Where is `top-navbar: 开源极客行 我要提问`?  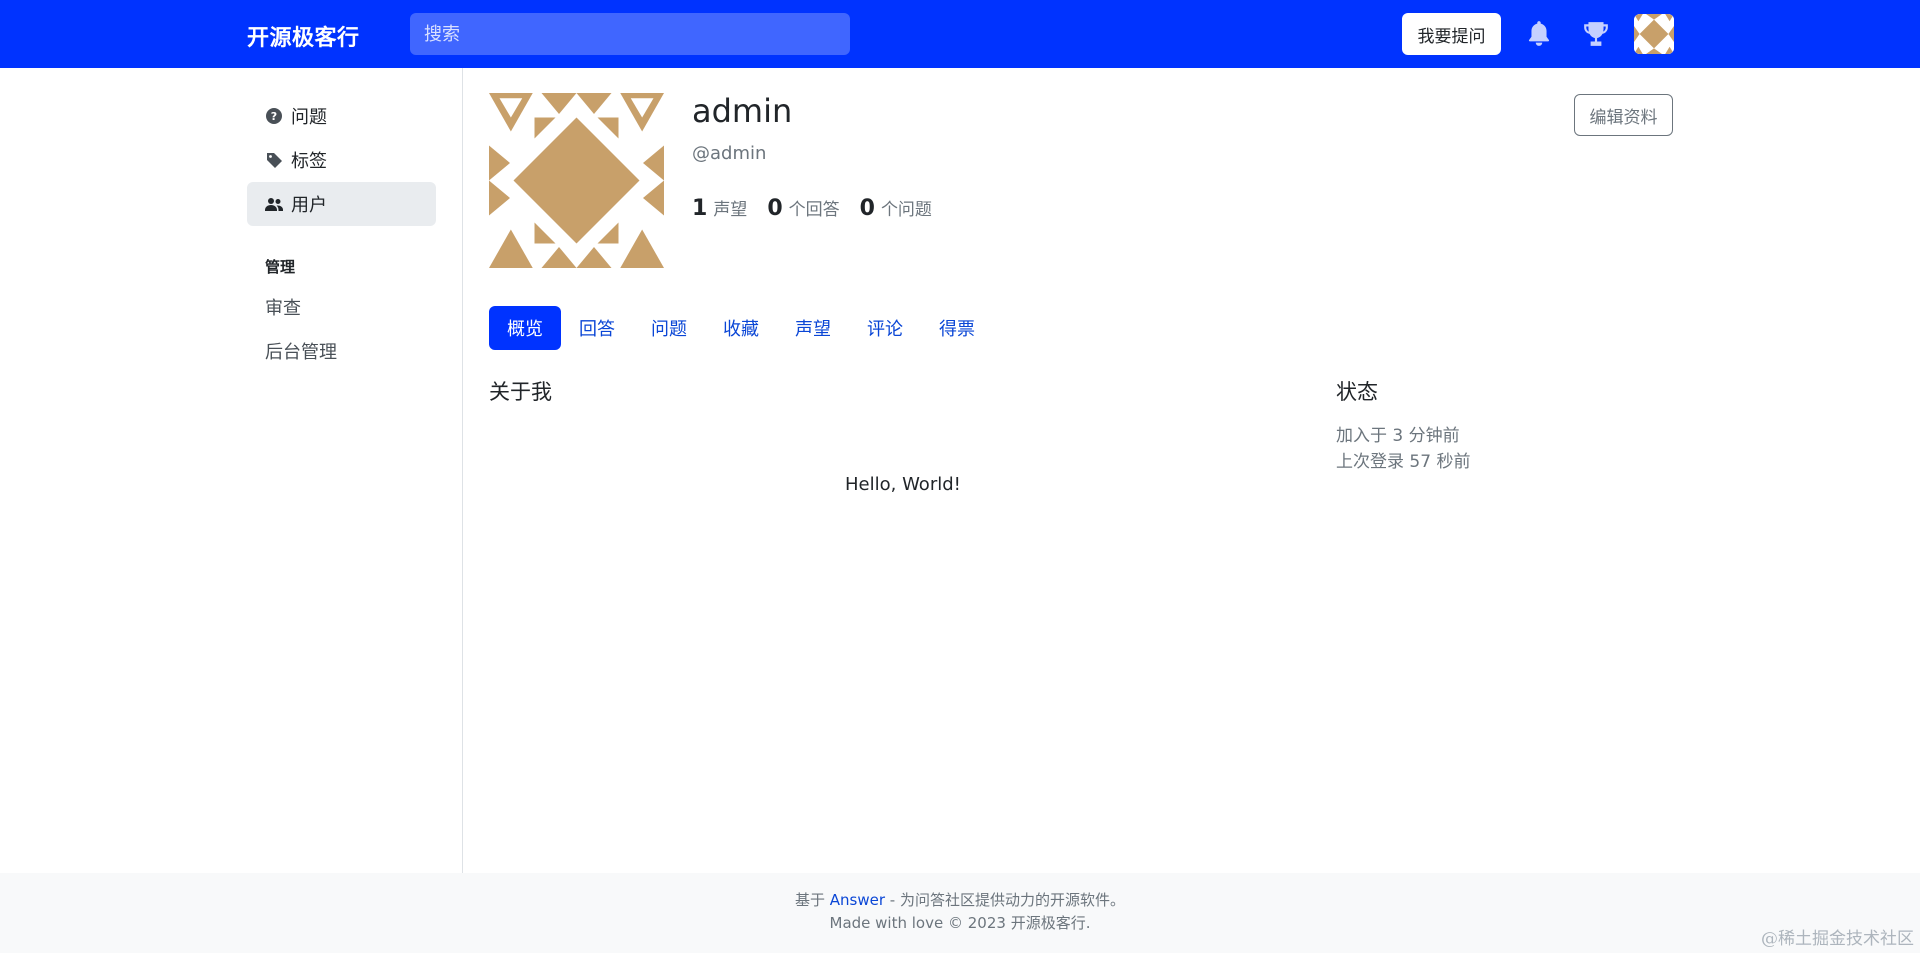
top-navbar: 开源极客行 我要提问 is located at coordinates (960, 34).